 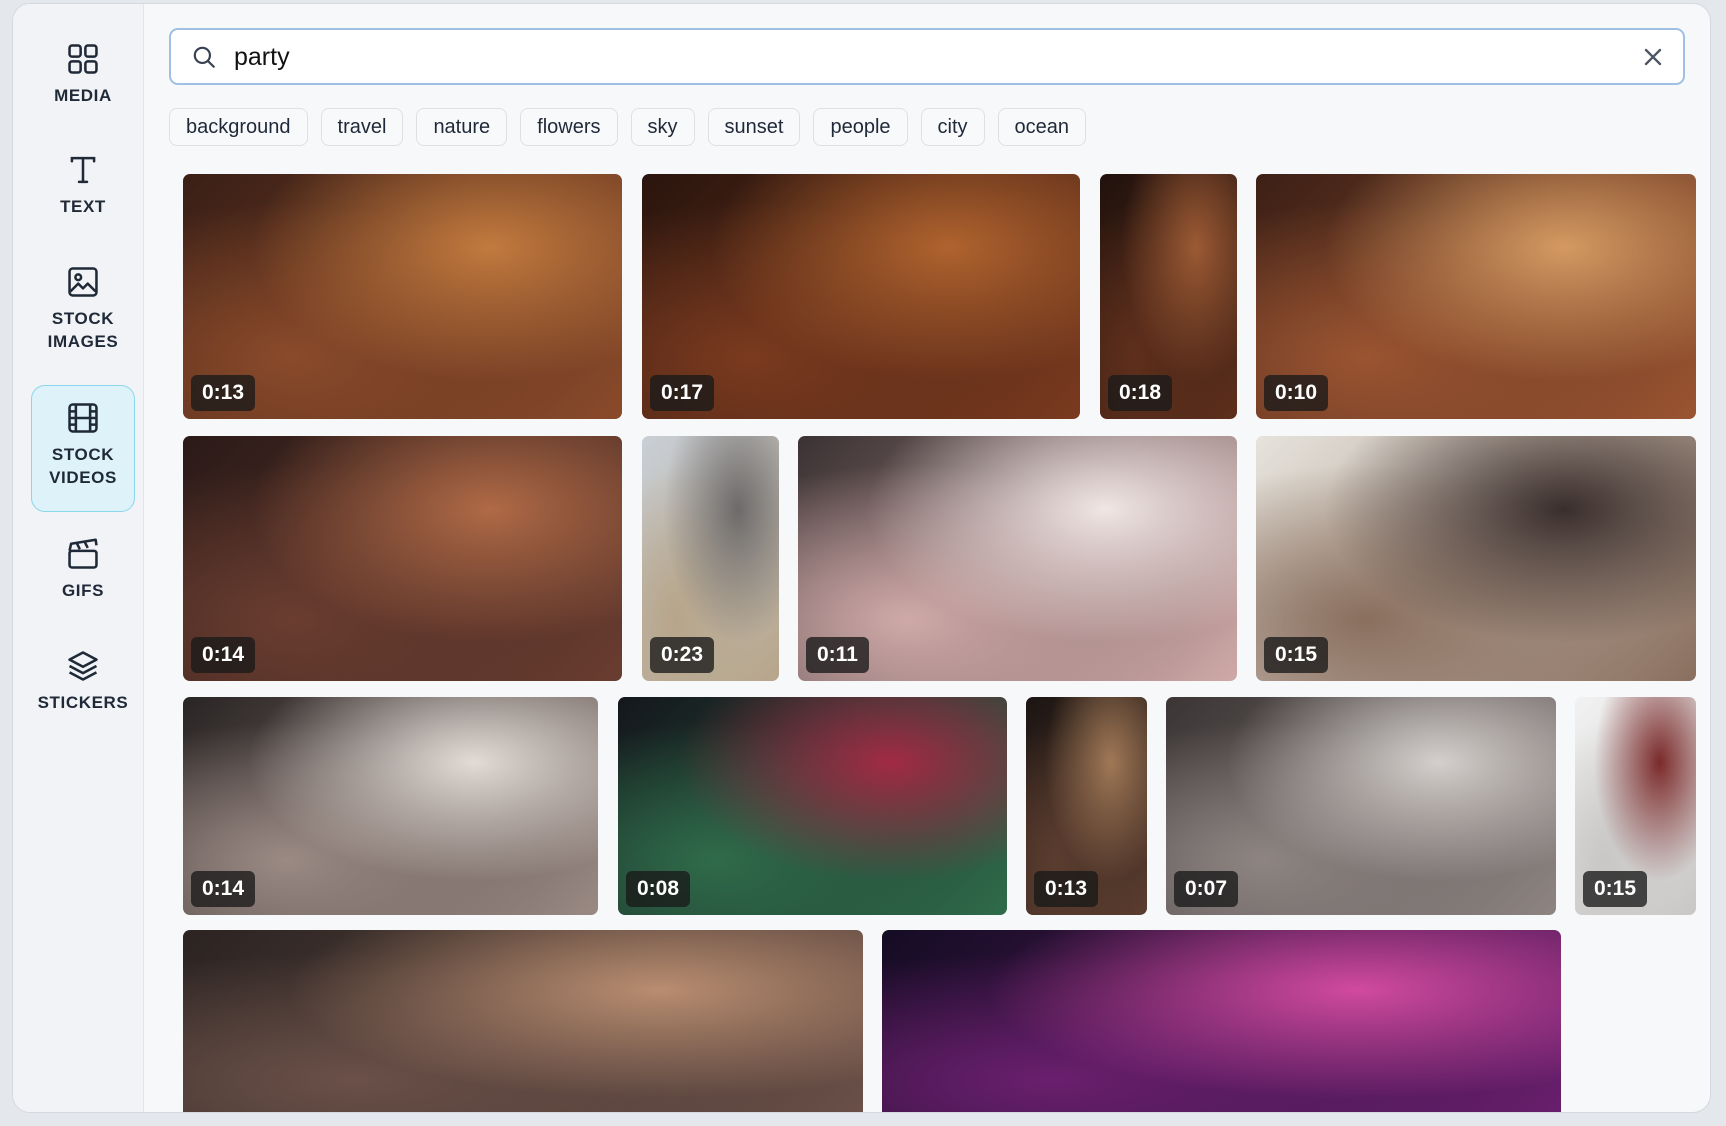 I want to click on video-thumbnail: 0:07, so click(x=1361, y=806).